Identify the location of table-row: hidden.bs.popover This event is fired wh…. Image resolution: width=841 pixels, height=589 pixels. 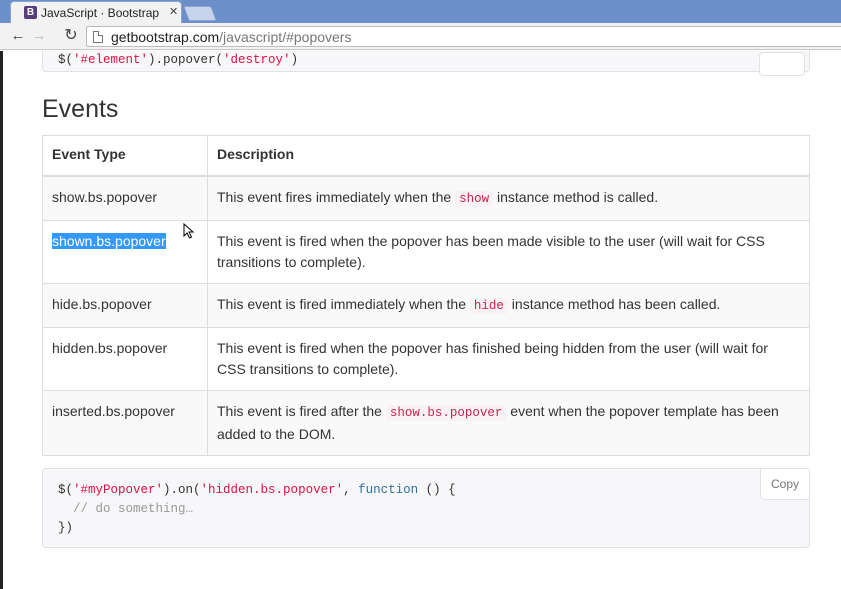
(426, 359).